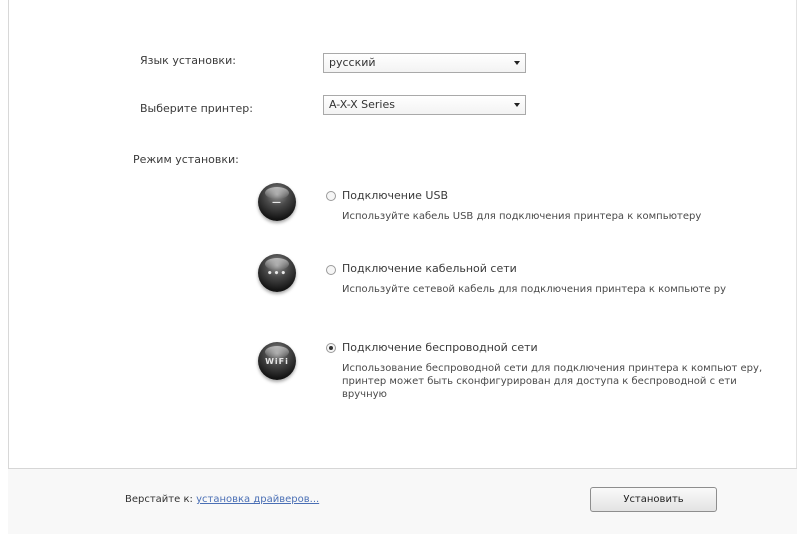 The image size is (803, 534). What do you see at coordinates (796, 235) in the screenshot?
I see `window-right-border` at bounding box center [796, 235].